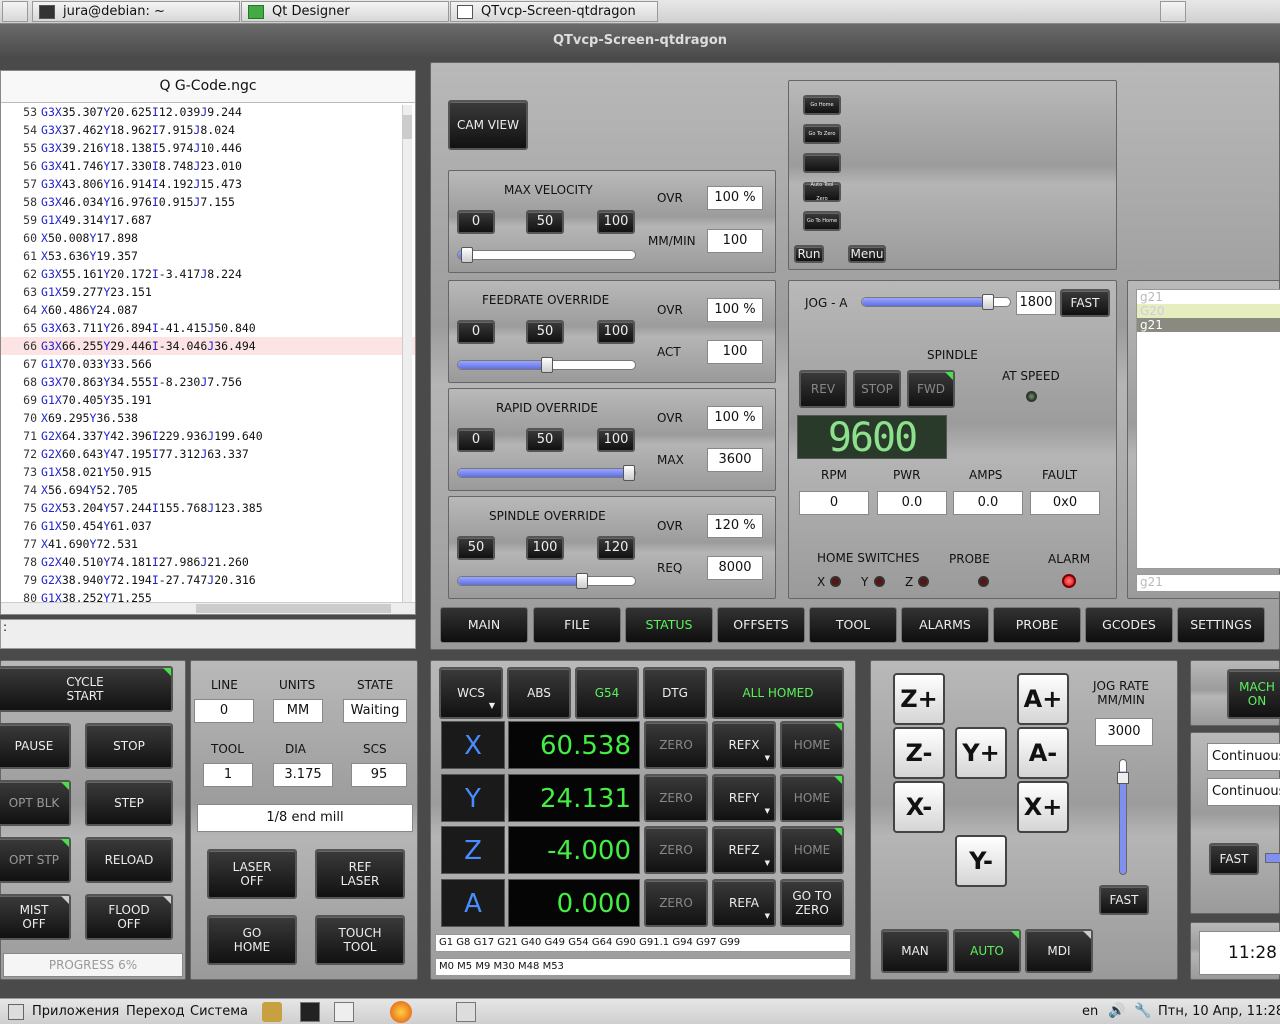 Image resolution: width=1280 pixels, height=1024 pixels. What do you see at coordinates (219, 1011) in the screenshot?
I see `system-menu: Система` at bounding box center [219, 1011].